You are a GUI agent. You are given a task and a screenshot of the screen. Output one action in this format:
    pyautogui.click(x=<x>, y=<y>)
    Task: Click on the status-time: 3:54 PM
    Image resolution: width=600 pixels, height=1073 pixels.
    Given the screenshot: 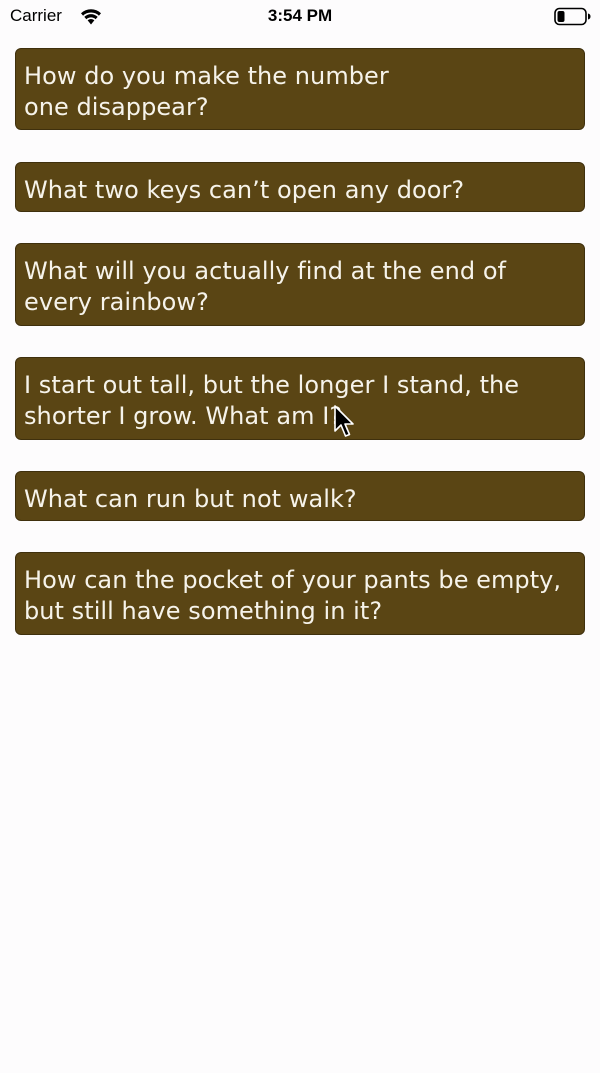 What is the action you would take?
    pyautogui.click(x=300, y=15)
    